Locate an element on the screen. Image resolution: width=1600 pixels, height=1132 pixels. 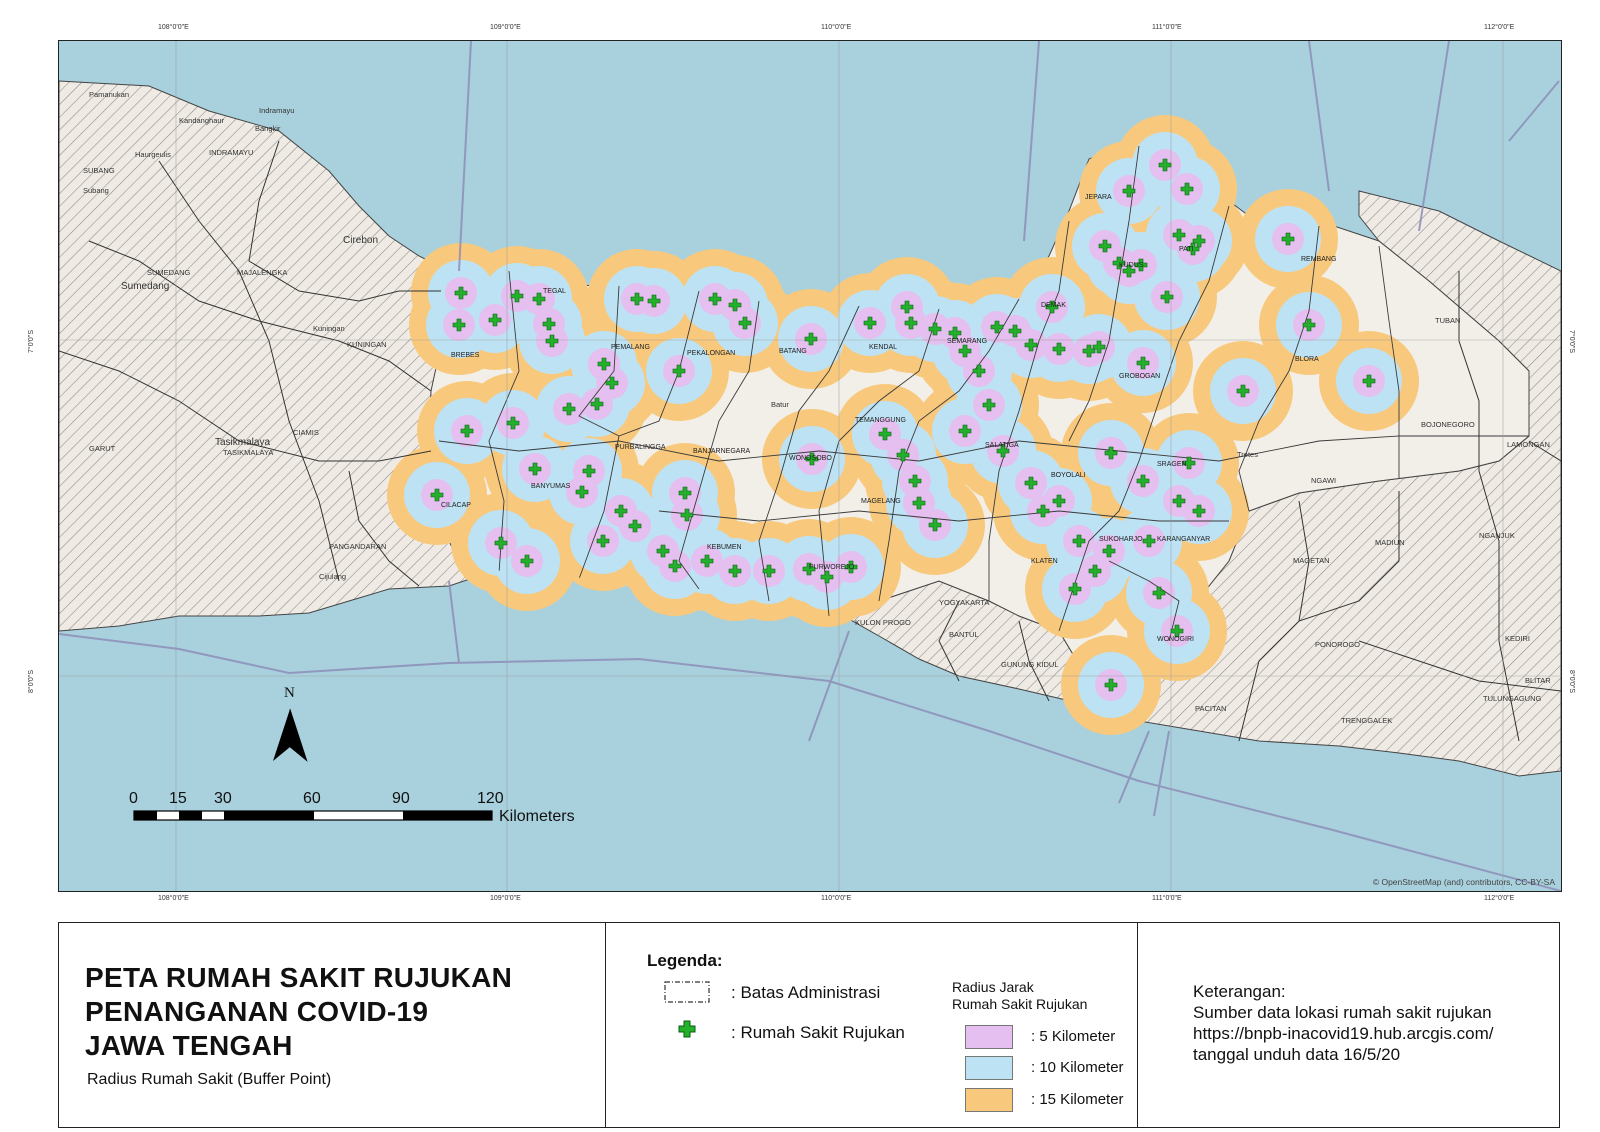
label-pati: PATI is located at coordinates (1186, 249).